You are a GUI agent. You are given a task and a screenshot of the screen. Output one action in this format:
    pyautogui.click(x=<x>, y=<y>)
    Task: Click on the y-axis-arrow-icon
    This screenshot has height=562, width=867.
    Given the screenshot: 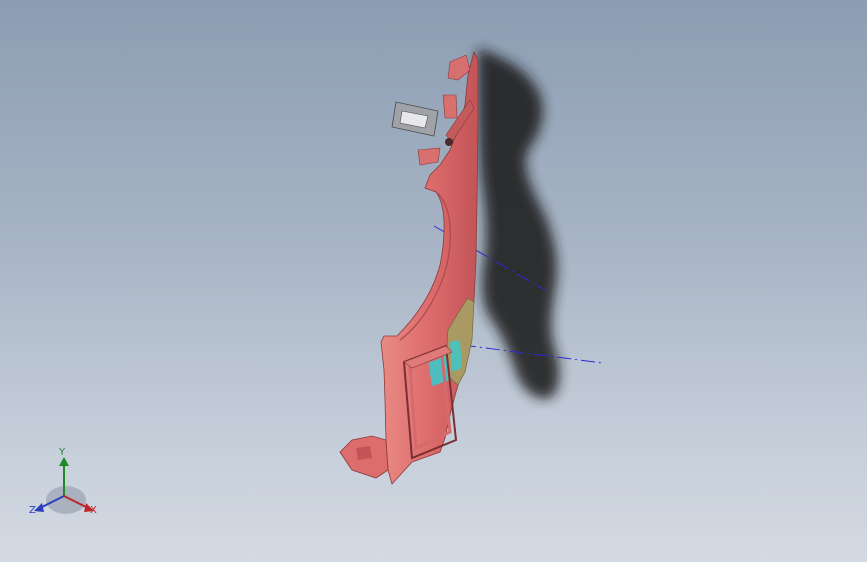 What is the action you would take?
    pyautogui.click(x=64, y=461)
    